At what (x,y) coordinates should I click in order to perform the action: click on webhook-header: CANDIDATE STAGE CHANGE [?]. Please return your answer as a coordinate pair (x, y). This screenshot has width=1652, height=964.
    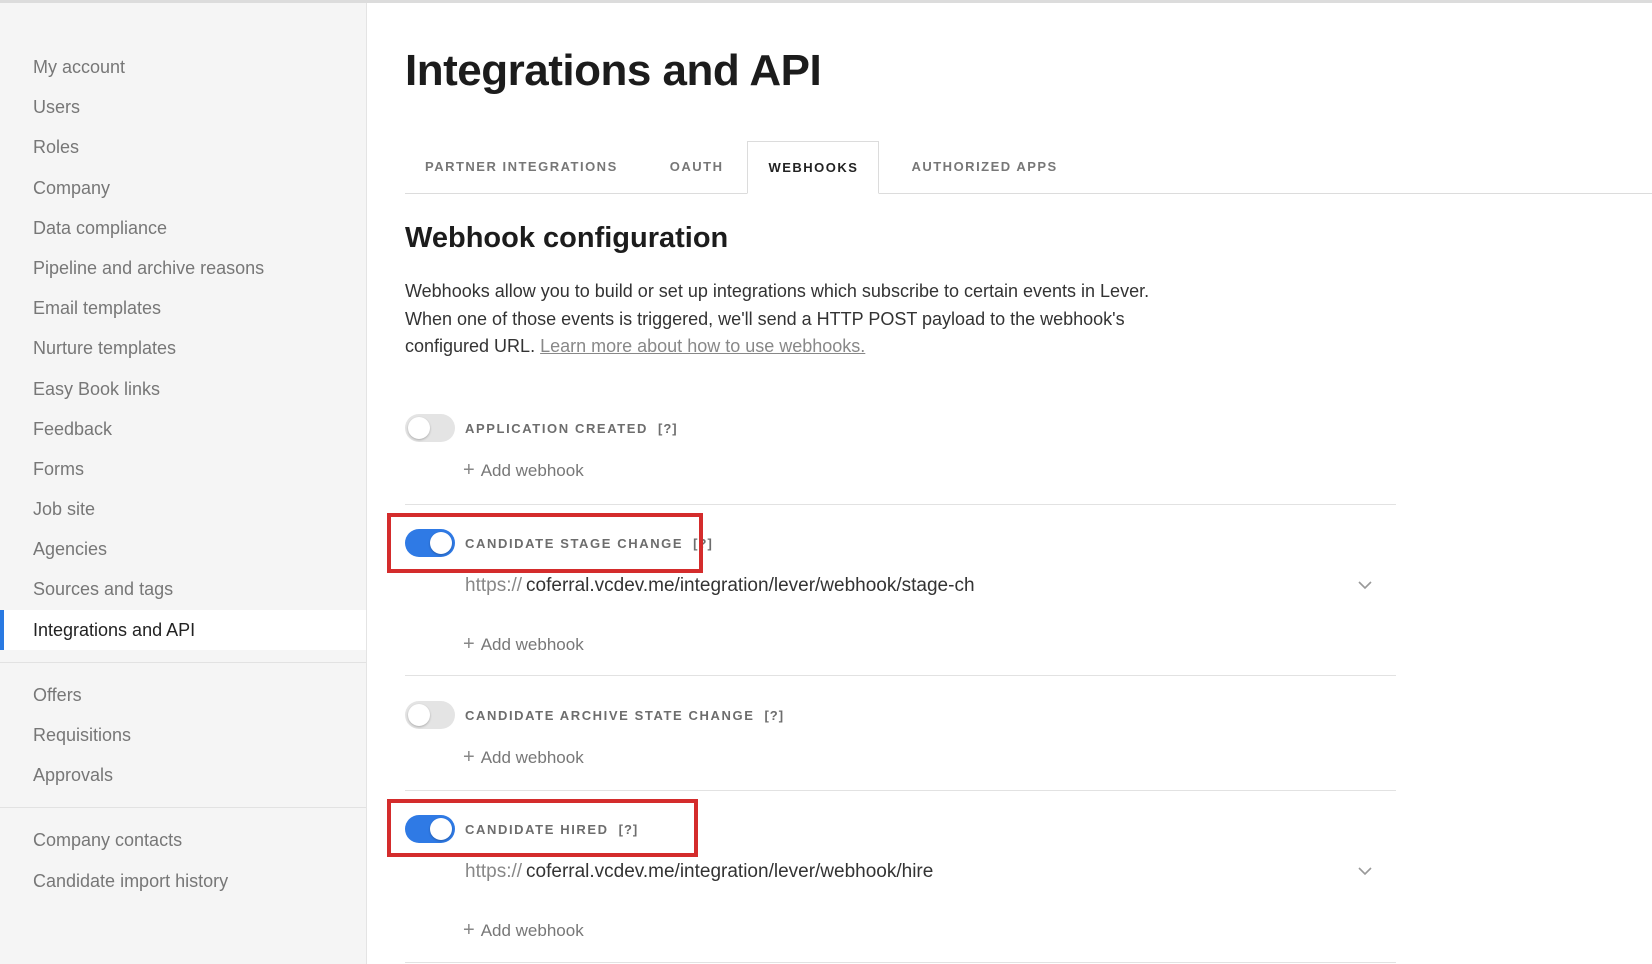
    Looking at the image, I should click on (559, 543).